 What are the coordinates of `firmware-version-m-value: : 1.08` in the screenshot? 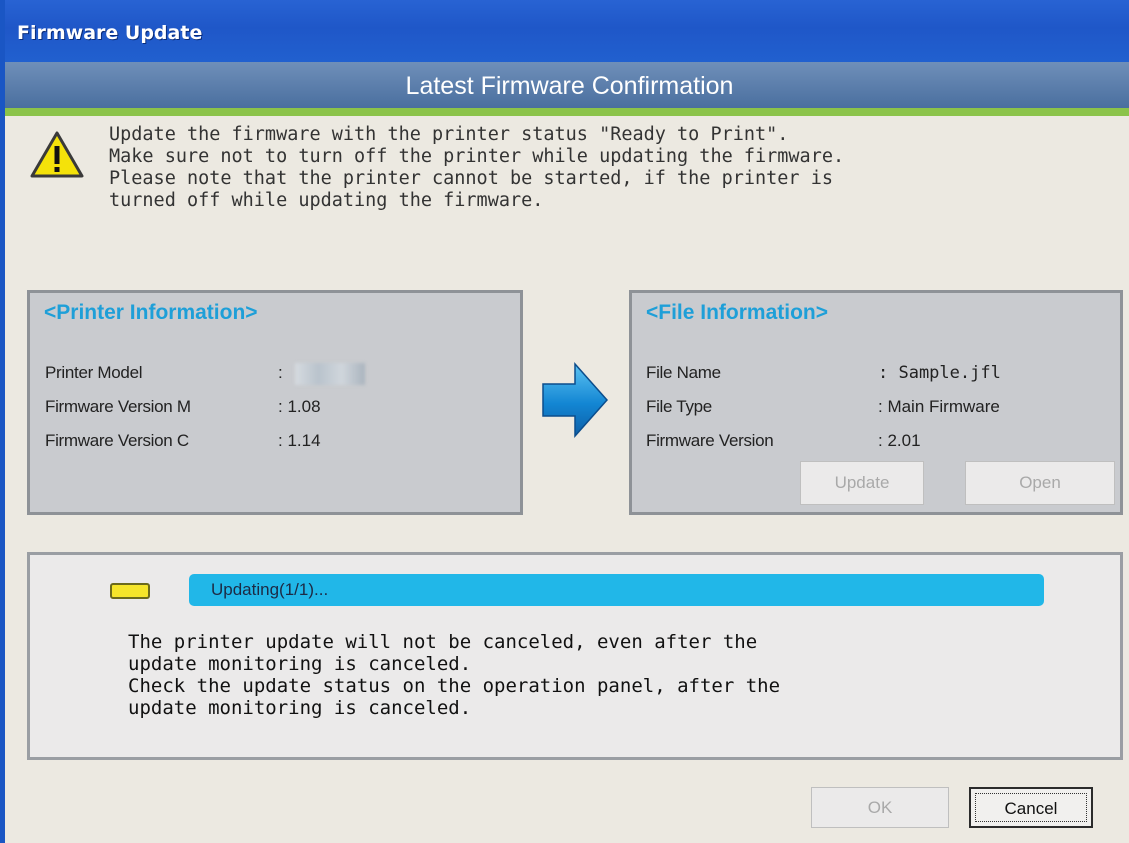 It's located at (299, 406).